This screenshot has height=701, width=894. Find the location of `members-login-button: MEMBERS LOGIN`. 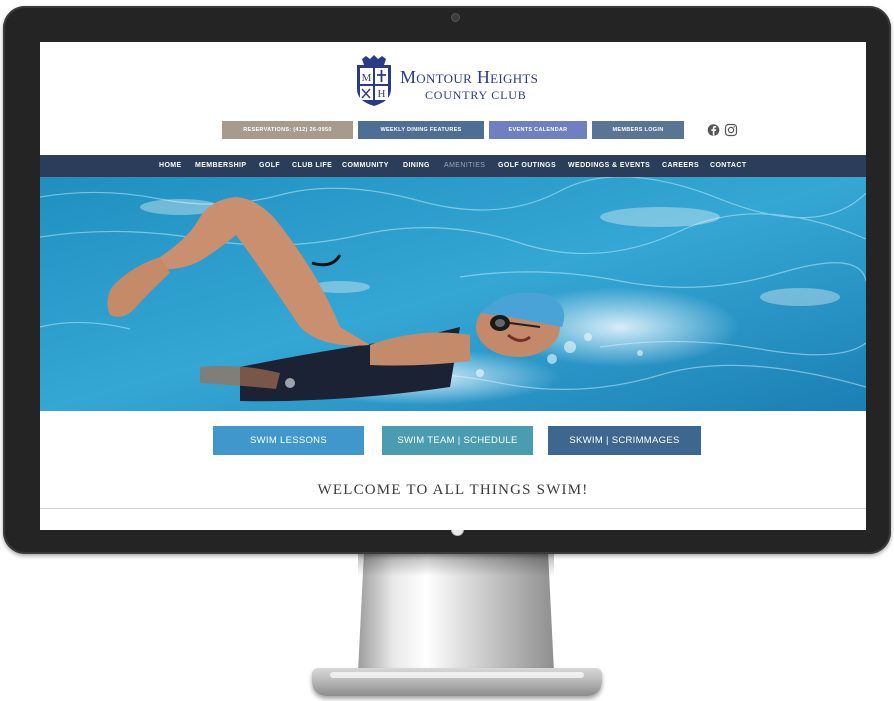

members-login-button: MEMBERS LOGIN is located at coordinates (638, 130).